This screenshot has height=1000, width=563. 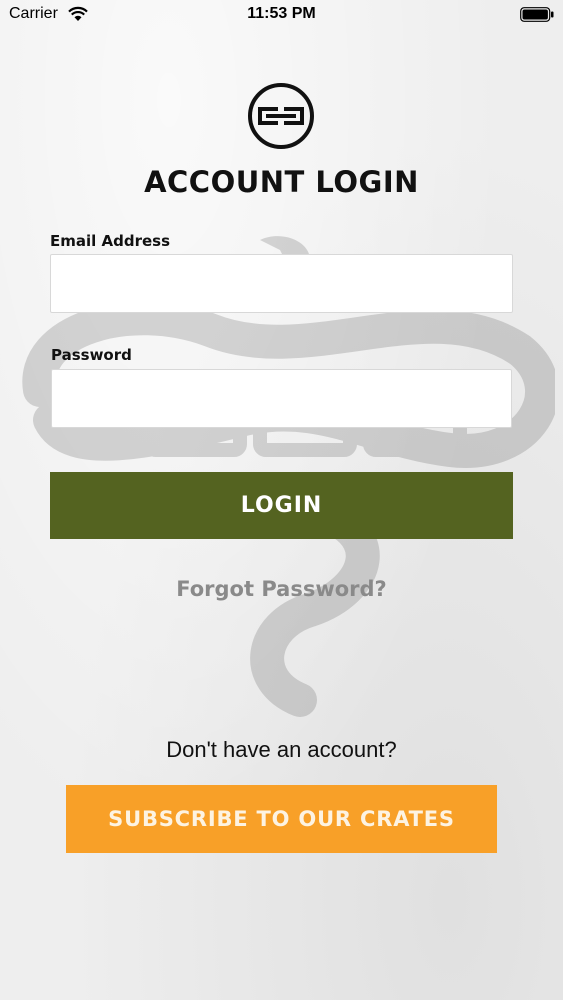 What do you see at coordinates (281, 283) in the screenshot?
I see `email-field` at bounding box center [281, 283].